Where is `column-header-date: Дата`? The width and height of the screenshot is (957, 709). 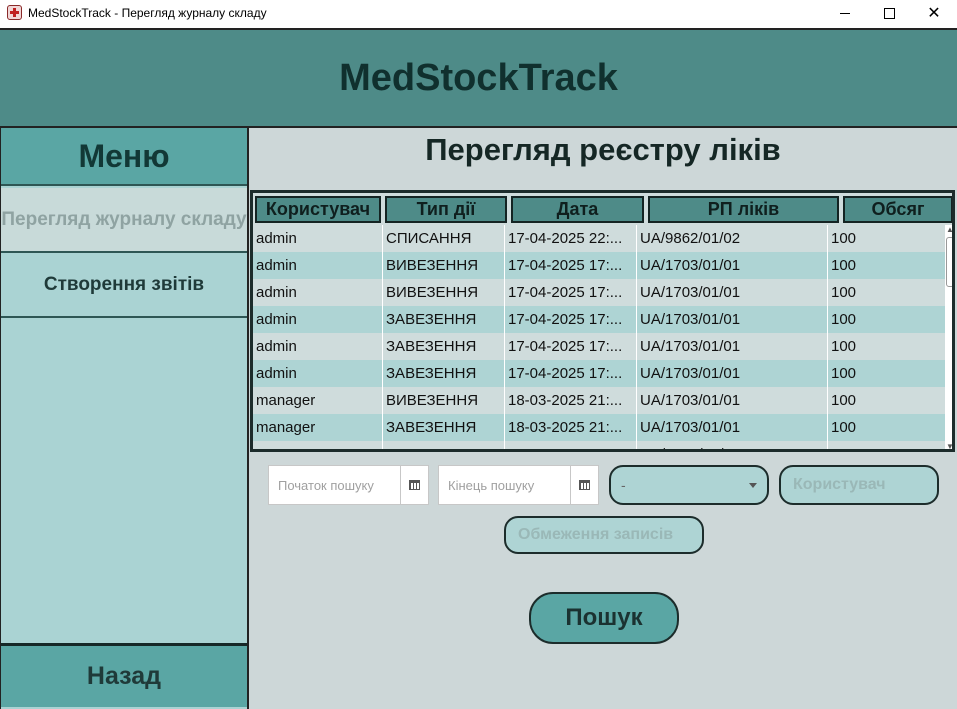 column-header-date: Дата is located at coordinates (577, 209).